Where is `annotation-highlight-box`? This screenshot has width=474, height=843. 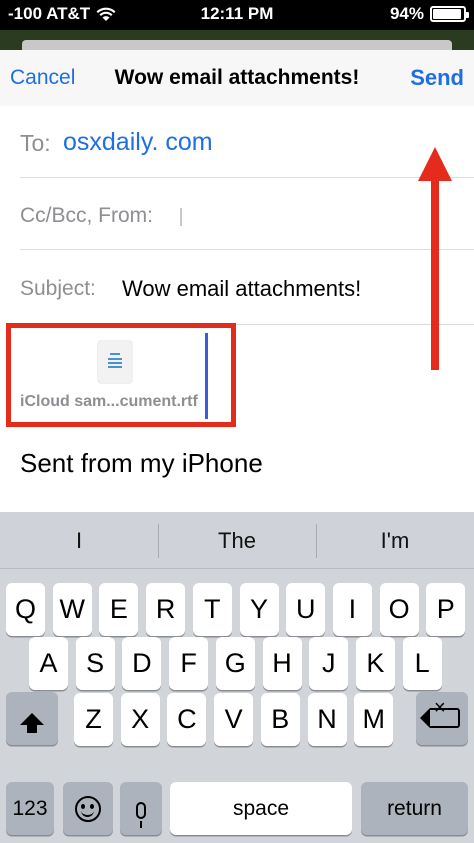
annotation-highlight-box is located at coordinates (121, 375).